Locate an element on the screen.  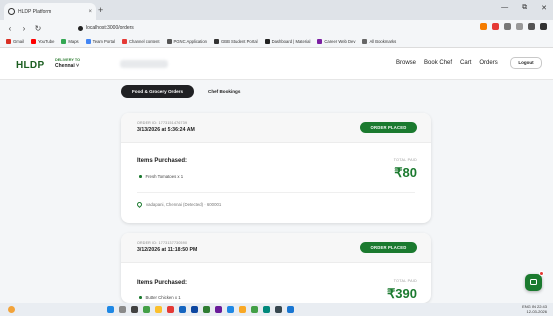
extensions-area is located at coordinates (513, 26).